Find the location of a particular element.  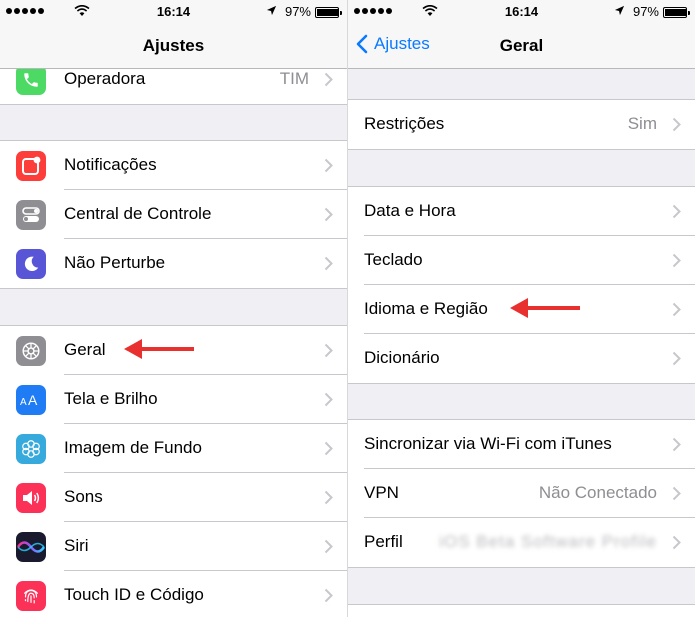

settings-row-label: Não Perturbe is located at coordinates (115, 262).